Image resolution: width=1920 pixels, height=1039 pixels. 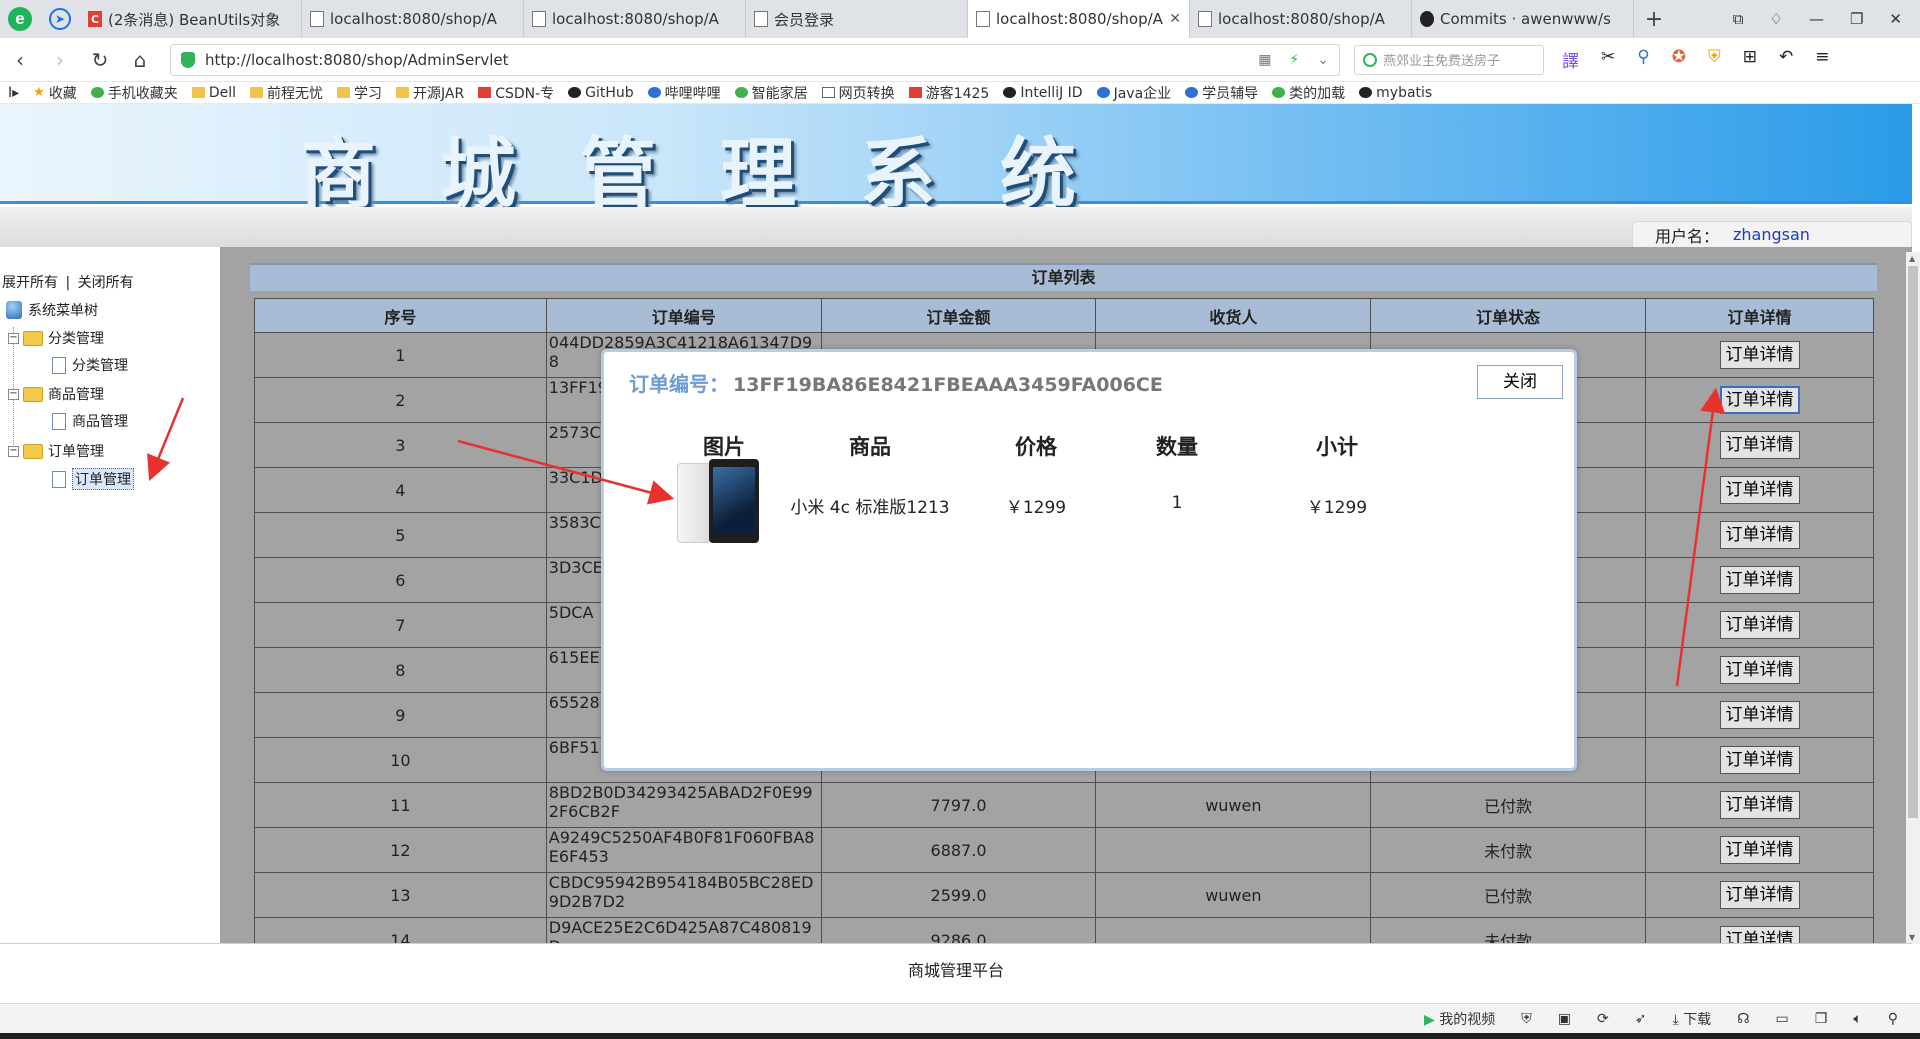 What do you see at coordinates (1570, 59) in the screenshot?
I see `translate-icon: 譯` at bounding box center [1570, 59].